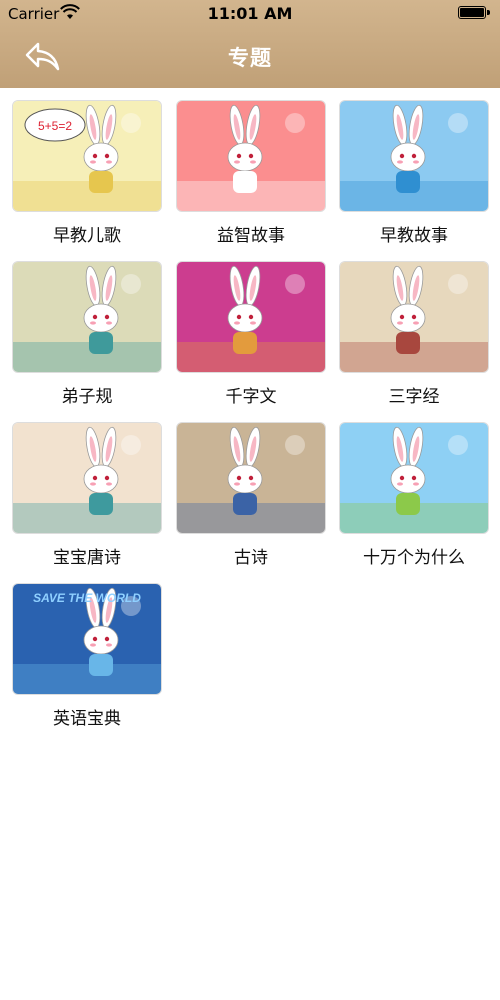 This screenshot has height=1000, width=500. I want to click on topic-thumbnail: 5+5=2, so click(87, 156).